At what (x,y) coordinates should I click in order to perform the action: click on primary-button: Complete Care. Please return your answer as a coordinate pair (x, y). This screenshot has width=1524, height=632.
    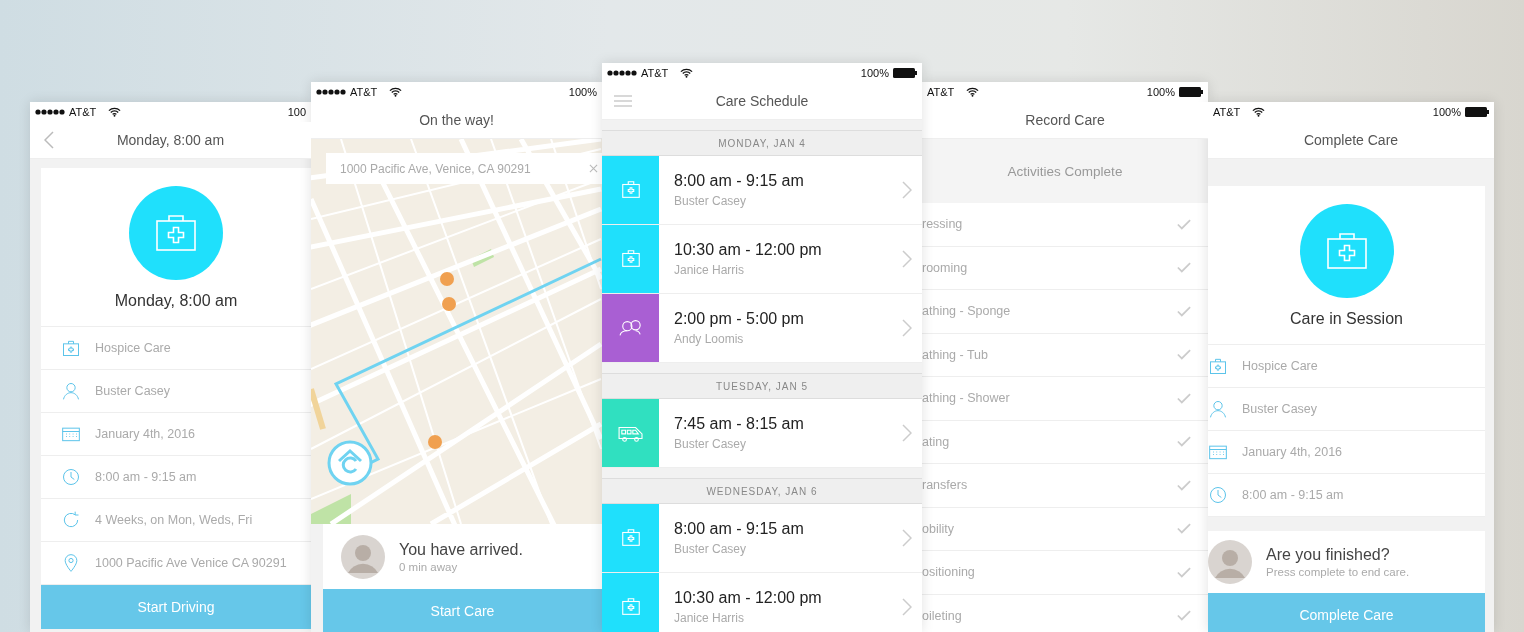
    Looking at the image, I should click on (1346, 612).